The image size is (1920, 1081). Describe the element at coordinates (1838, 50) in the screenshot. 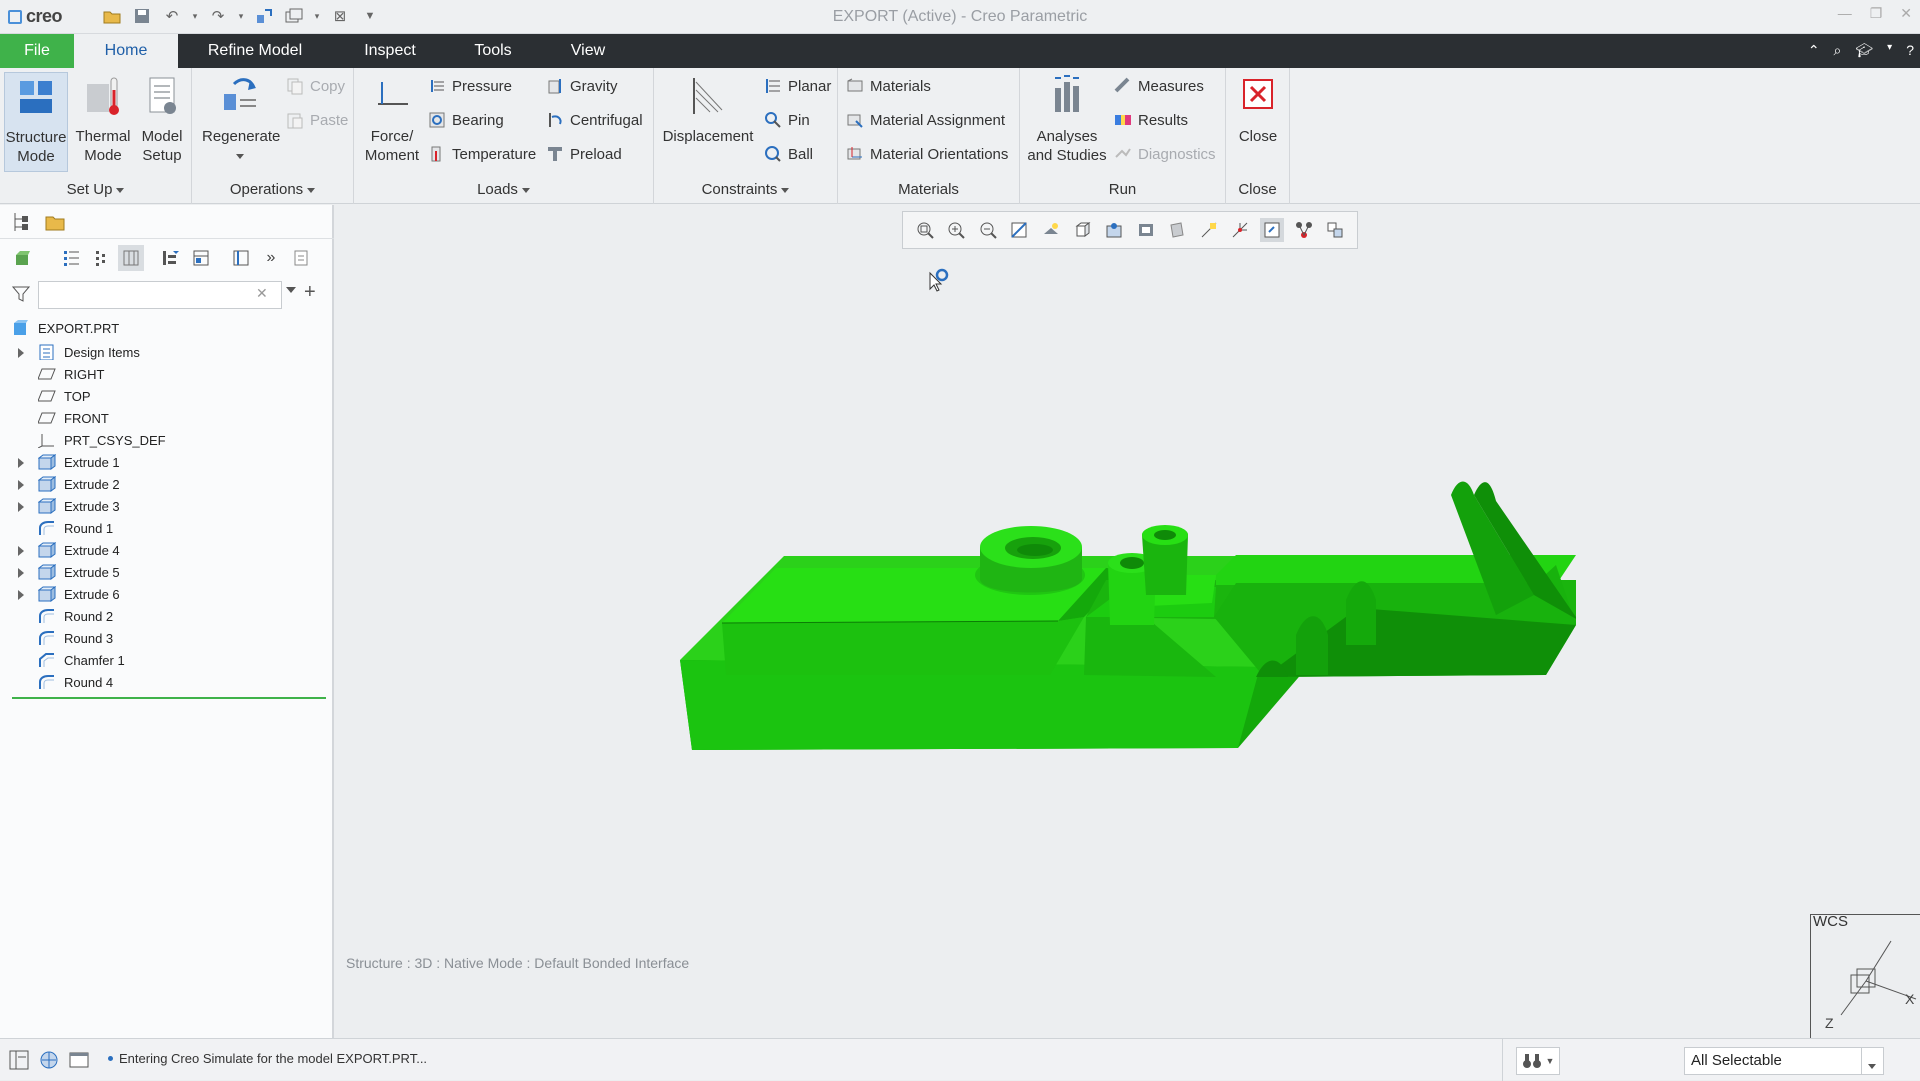

I see `command-search-icon: ⌕` at that location.